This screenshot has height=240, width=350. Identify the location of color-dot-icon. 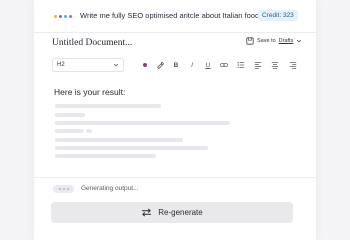
(145, 65).